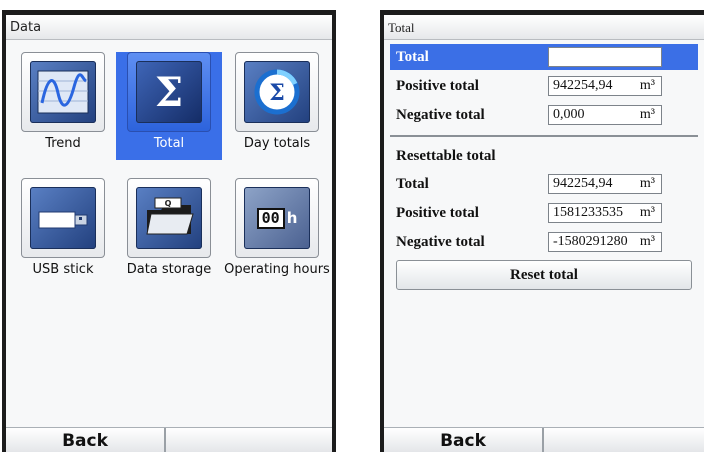  What do you see at coordinates (544, 184) in the screenshot?
I see `resettable-total-row: Total 942254,94 m³` at bounding box center [544, 184].